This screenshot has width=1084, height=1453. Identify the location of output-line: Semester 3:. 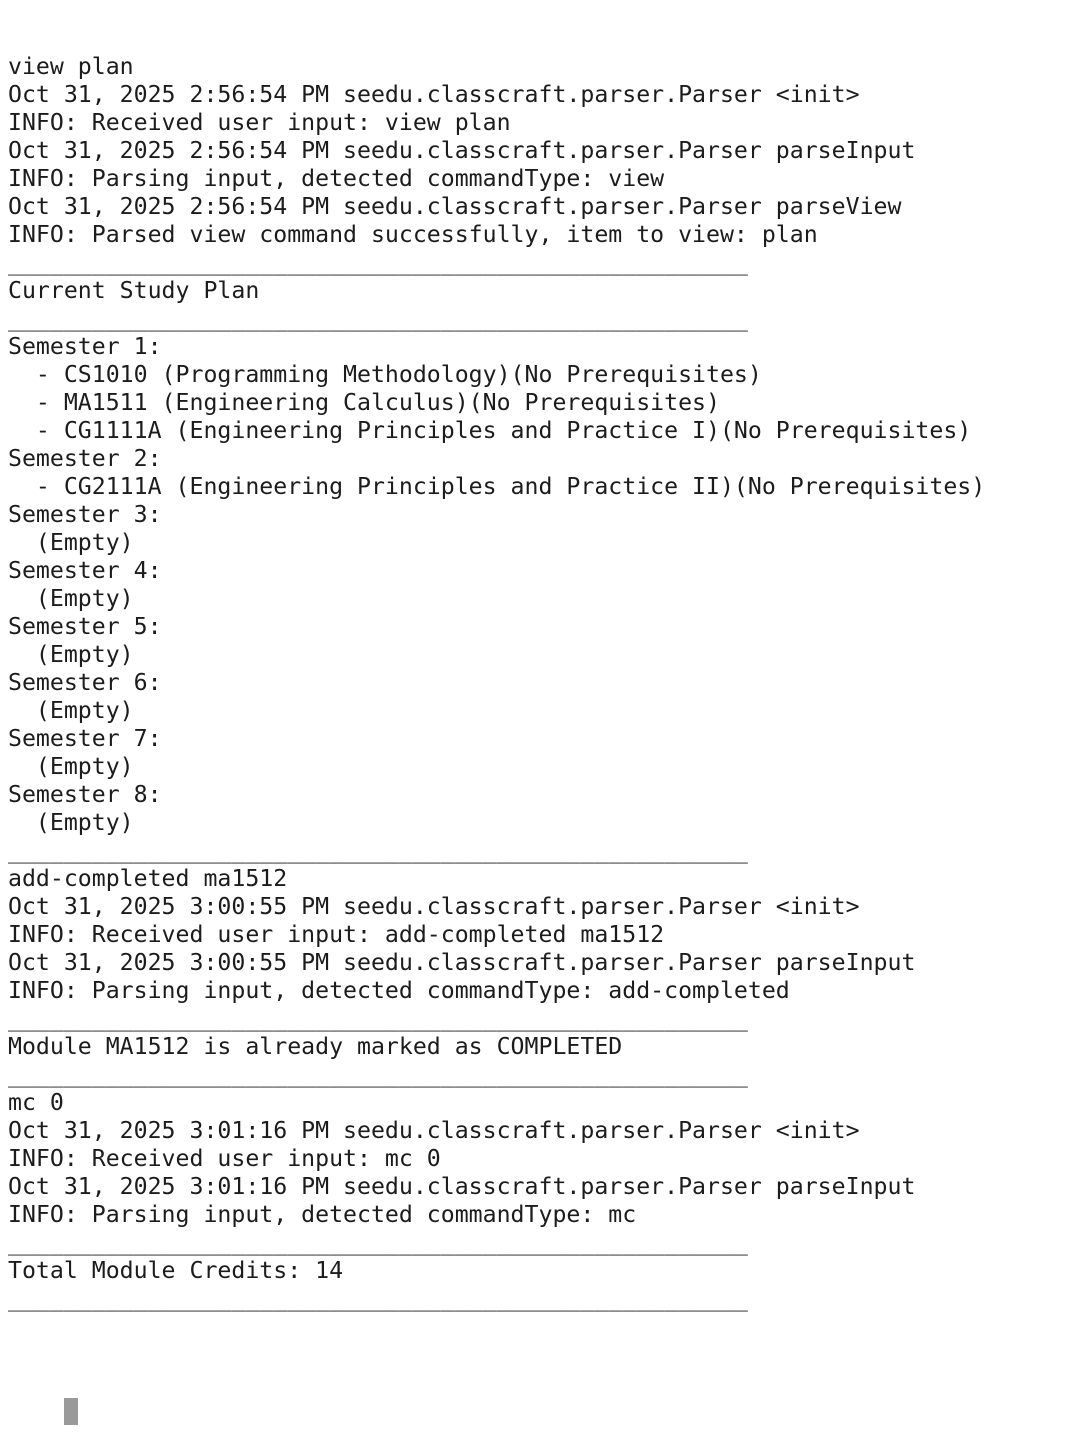
(85, 514).